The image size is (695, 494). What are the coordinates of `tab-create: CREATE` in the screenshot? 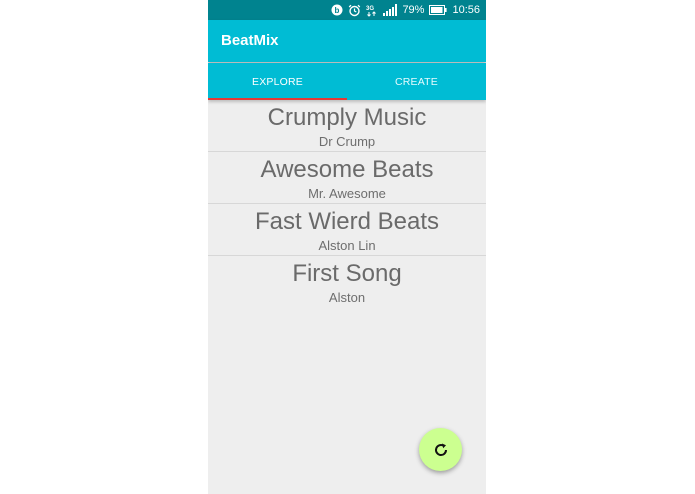 It's located at (416, 81).